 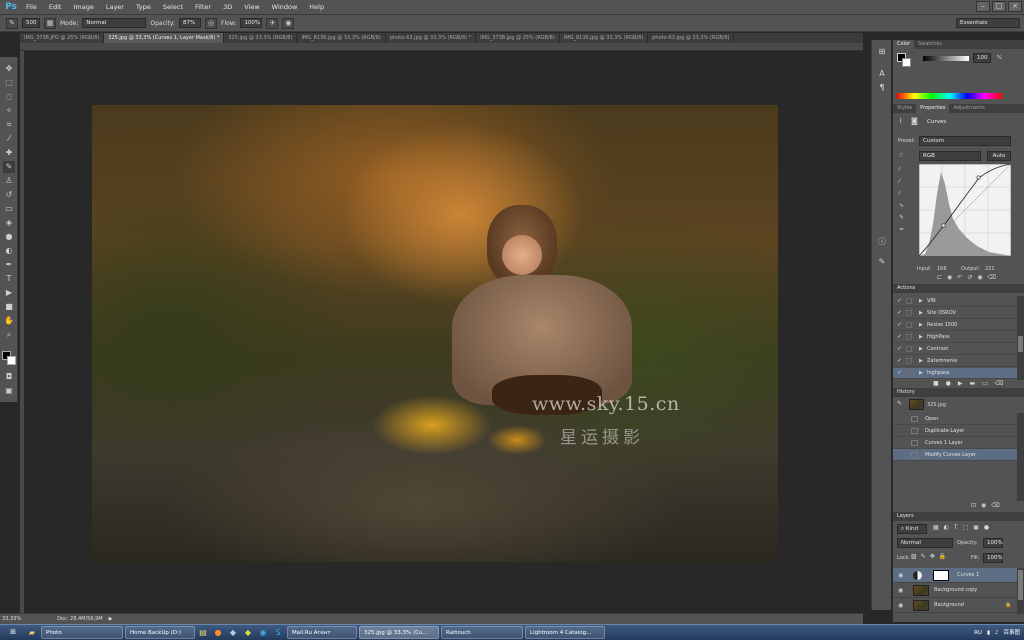 What do you see at coordinates (227, 7) in the screenshot?
I see `menu-3d: 3D` at bounding box center [227, 7].